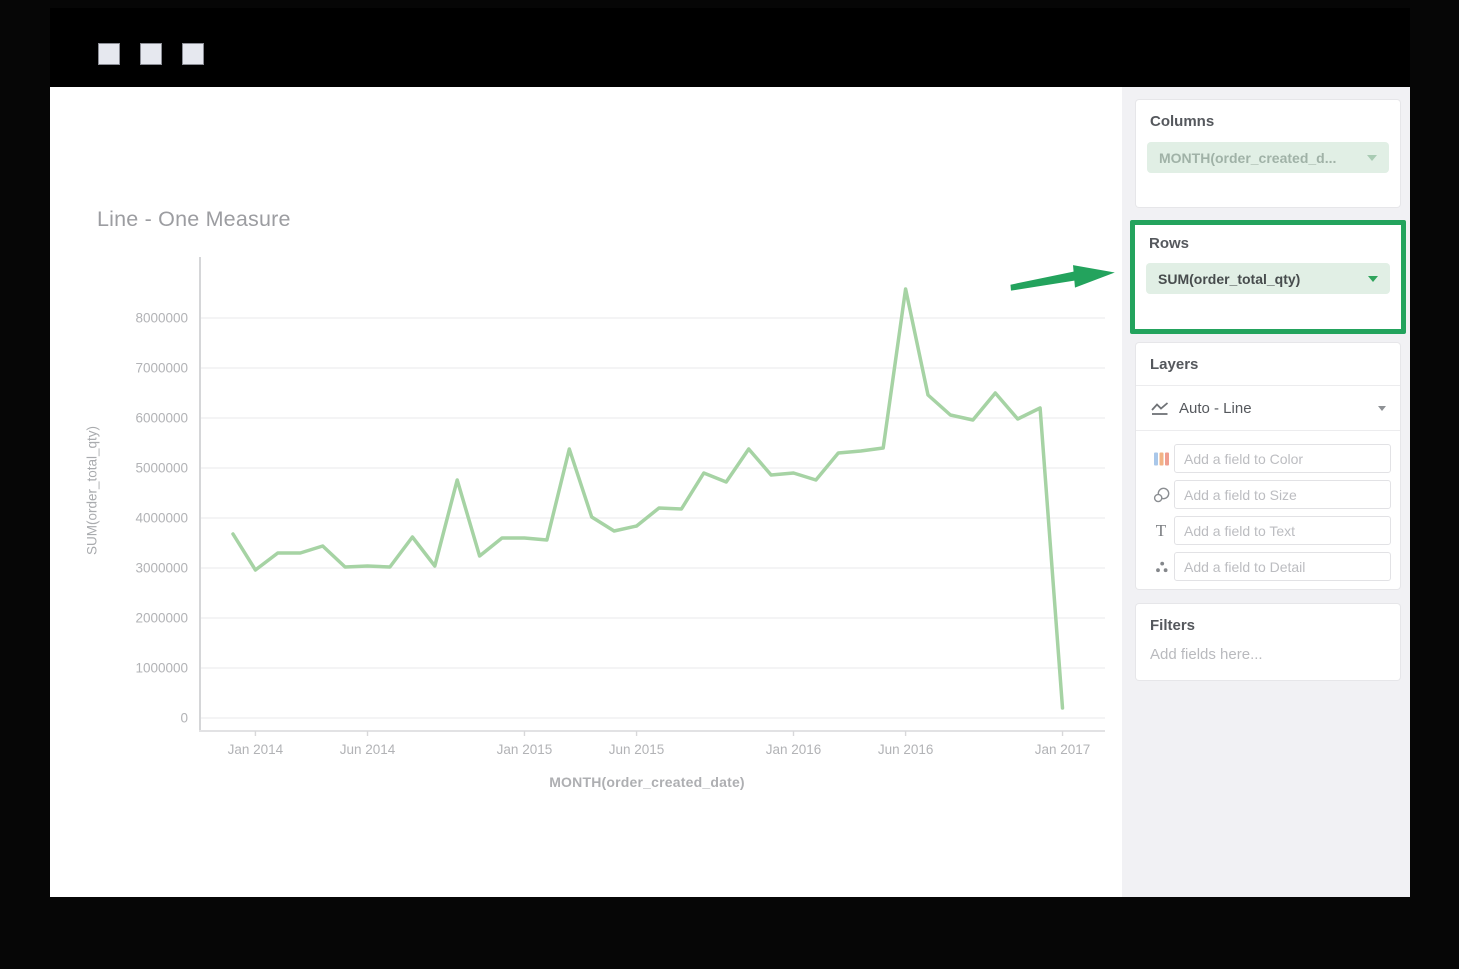  What do you see at coordinates (794, 749) in the screenshot?
I see `svg-text: Jan 2016` at bounding box center [794, 749].